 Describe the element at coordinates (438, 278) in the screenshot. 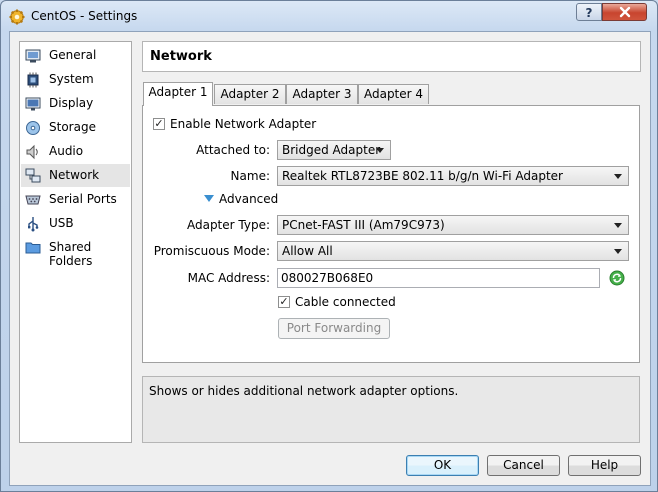

I see `mac-address-input: 080027B068E0` at that location.